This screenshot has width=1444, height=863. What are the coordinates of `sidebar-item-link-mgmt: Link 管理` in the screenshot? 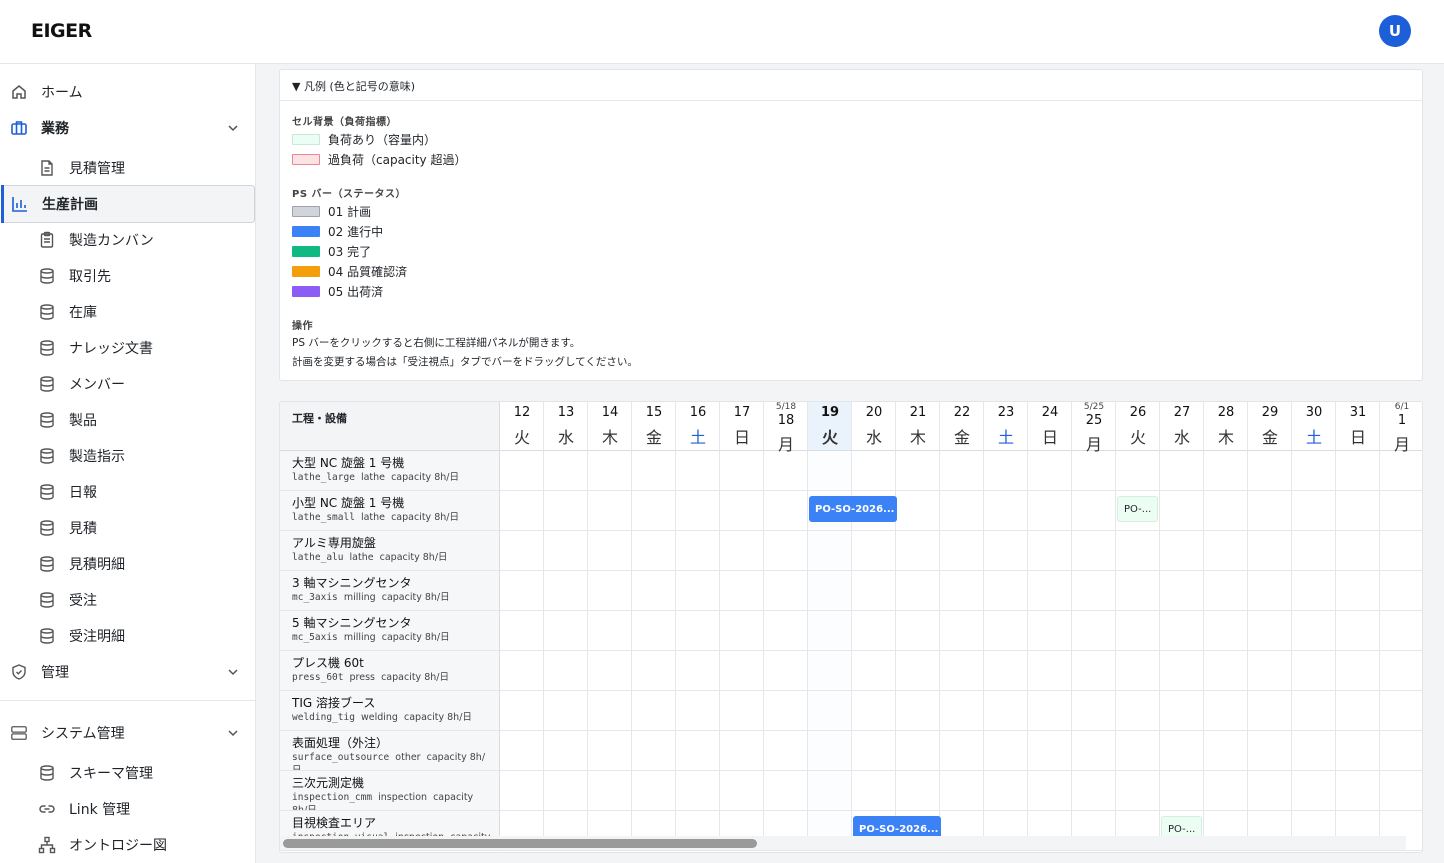 It's located at (128, 809).